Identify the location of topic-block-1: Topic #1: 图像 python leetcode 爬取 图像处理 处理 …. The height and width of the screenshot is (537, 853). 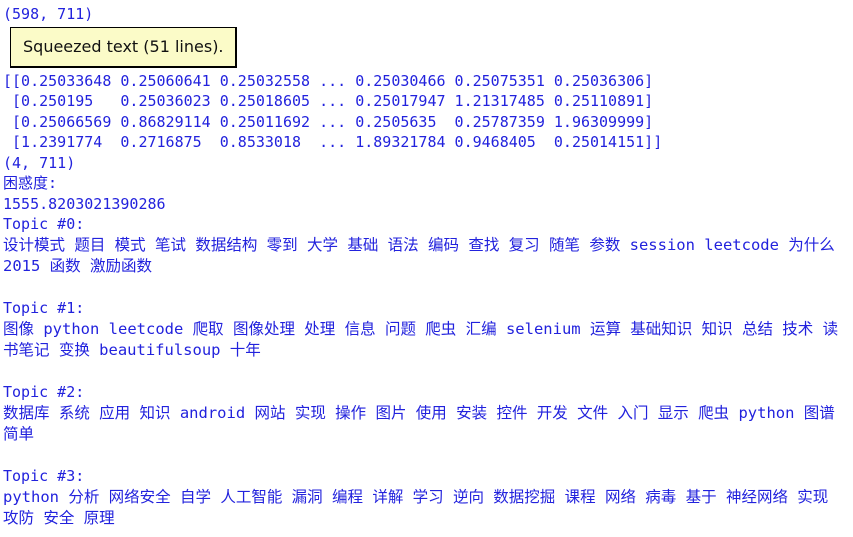
(427, 329).